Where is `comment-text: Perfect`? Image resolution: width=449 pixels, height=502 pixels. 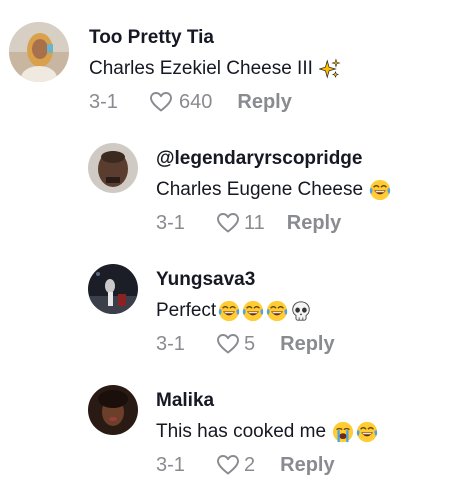
comment-text: Perfect is located at coordinates (245, 311).